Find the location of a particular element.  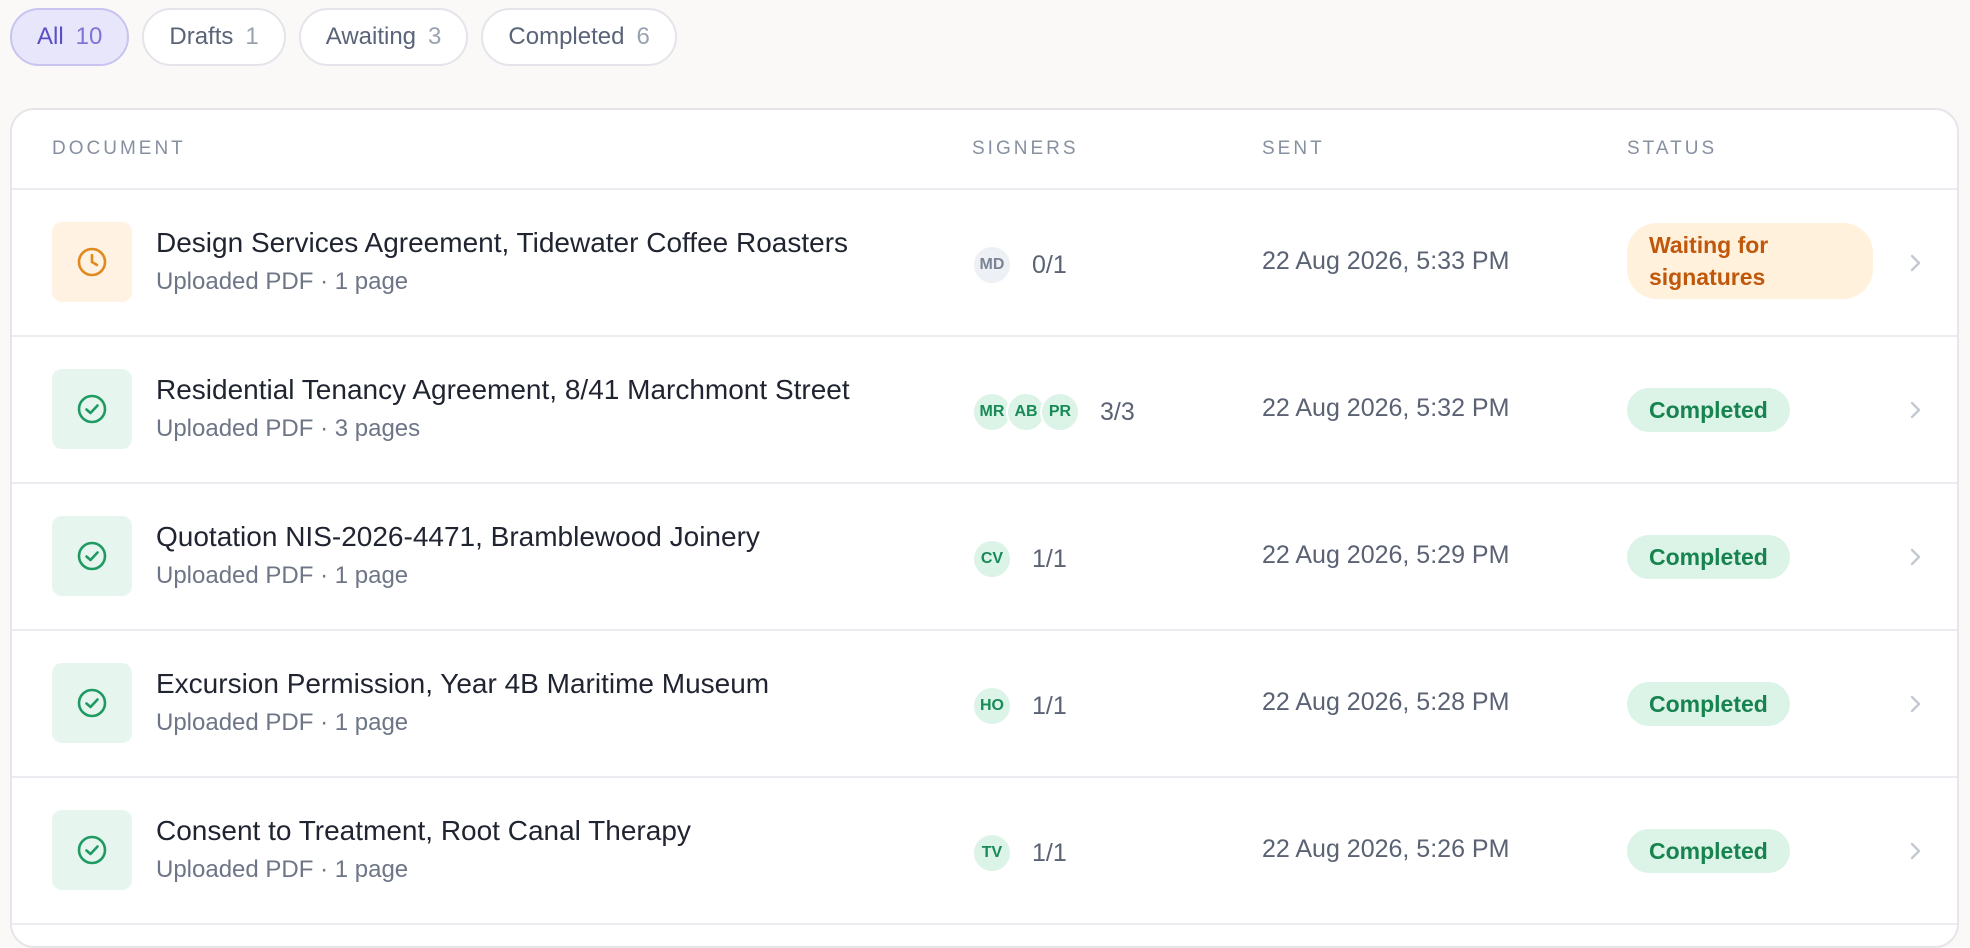

sent-date: 22 Aug 2026, 5:26 PM is located at coordinates (1386, 849).